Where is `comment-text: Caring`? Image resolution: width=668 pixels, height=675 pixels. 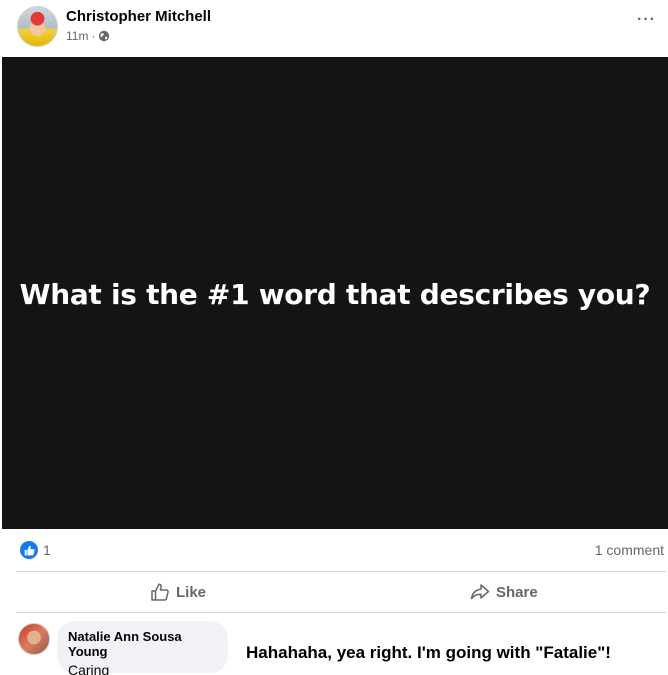 comment-text: Caring is located at coordinates (89, 668).